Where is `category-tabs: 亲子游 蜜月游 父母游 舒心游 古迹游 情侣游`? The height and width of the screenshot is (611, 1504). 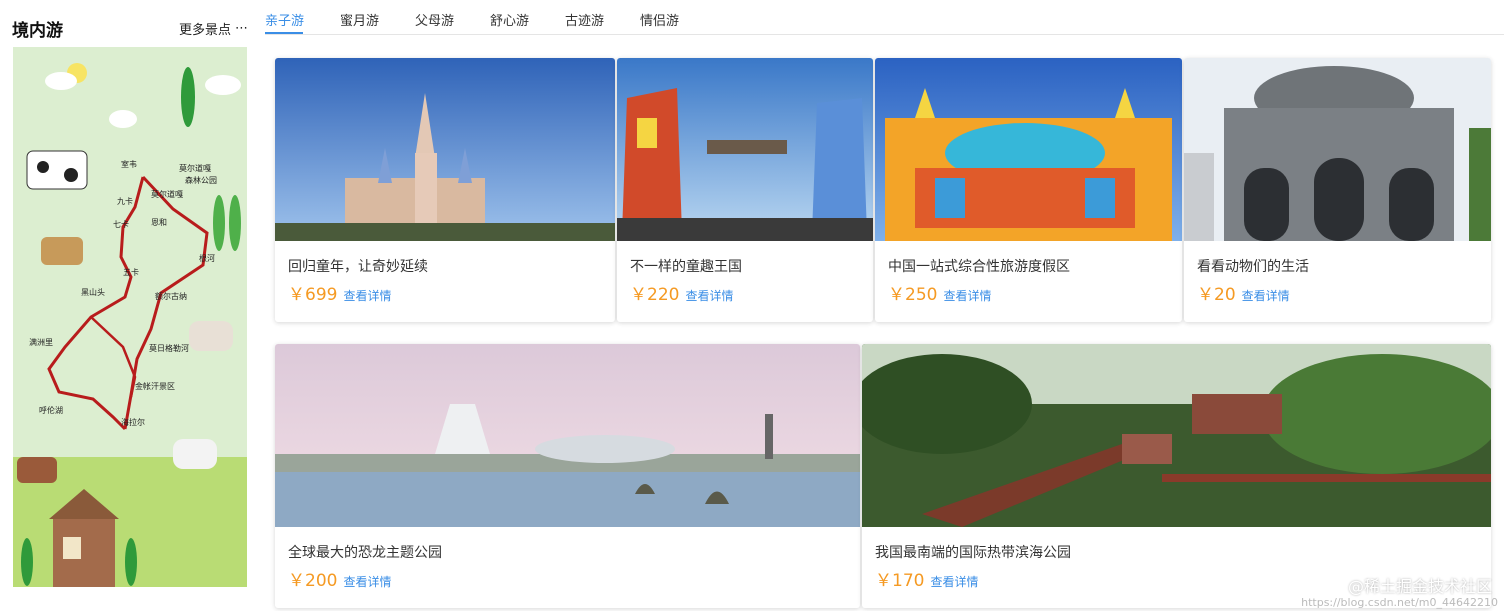 category-tabs: 亲子游 蜜月游 父母游 舒心游 古迹游 情侣游 is located at coordinates (884, 17).